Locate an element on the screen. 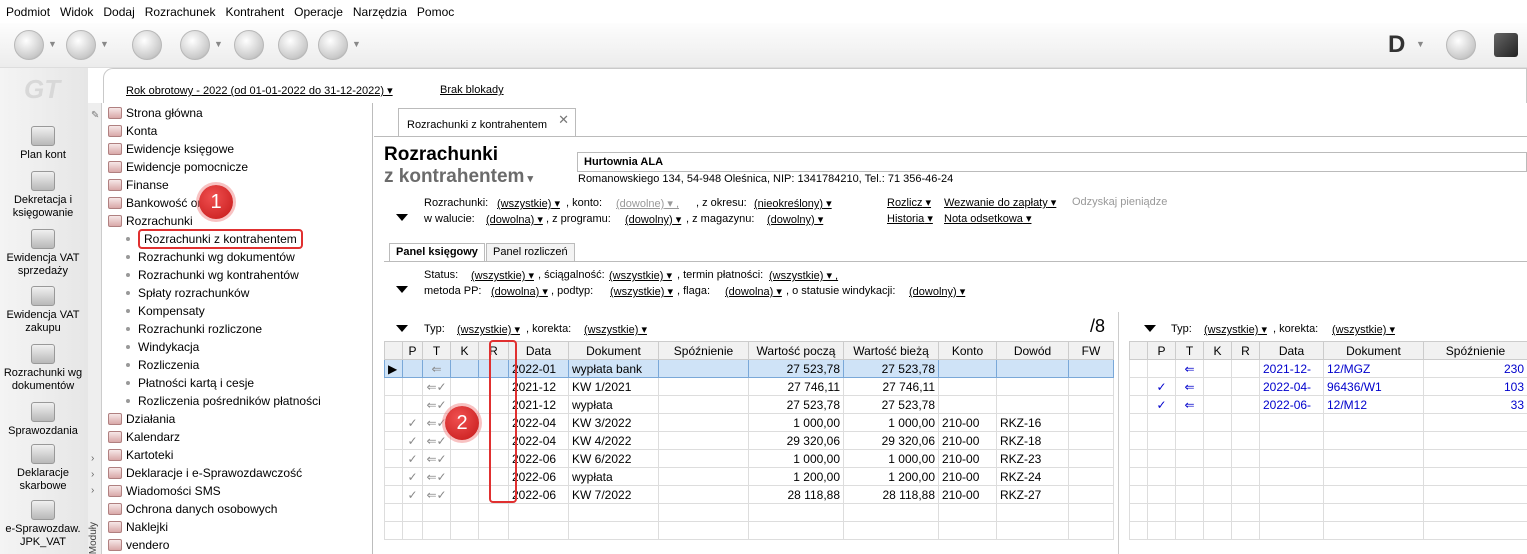 The height and width of the screenshot is (554, 1527). mail-icon is located at coordinates (81, 45).